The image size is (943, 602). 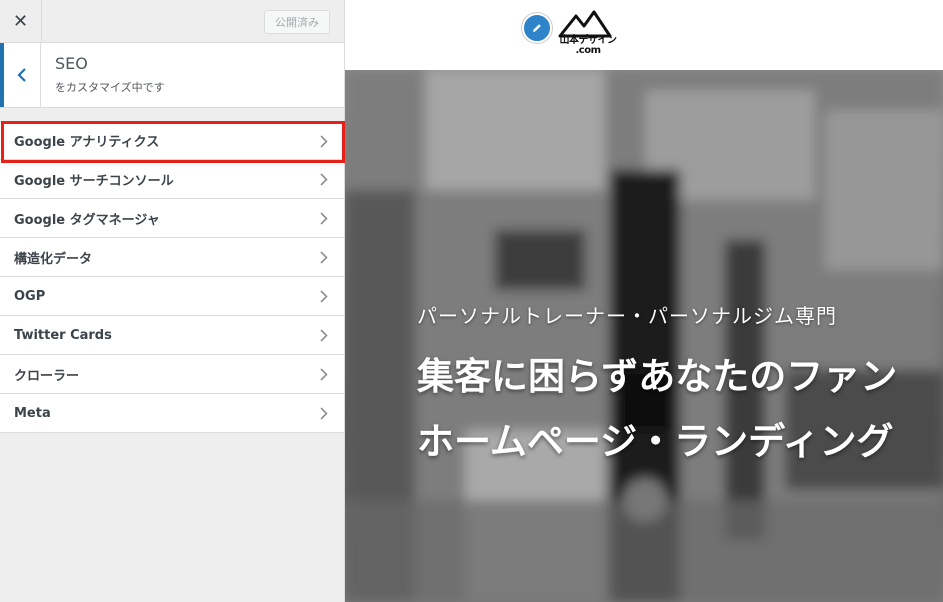 I want to click on menu-item-label: Google タグマネージャ, so click(x=87, y=220).